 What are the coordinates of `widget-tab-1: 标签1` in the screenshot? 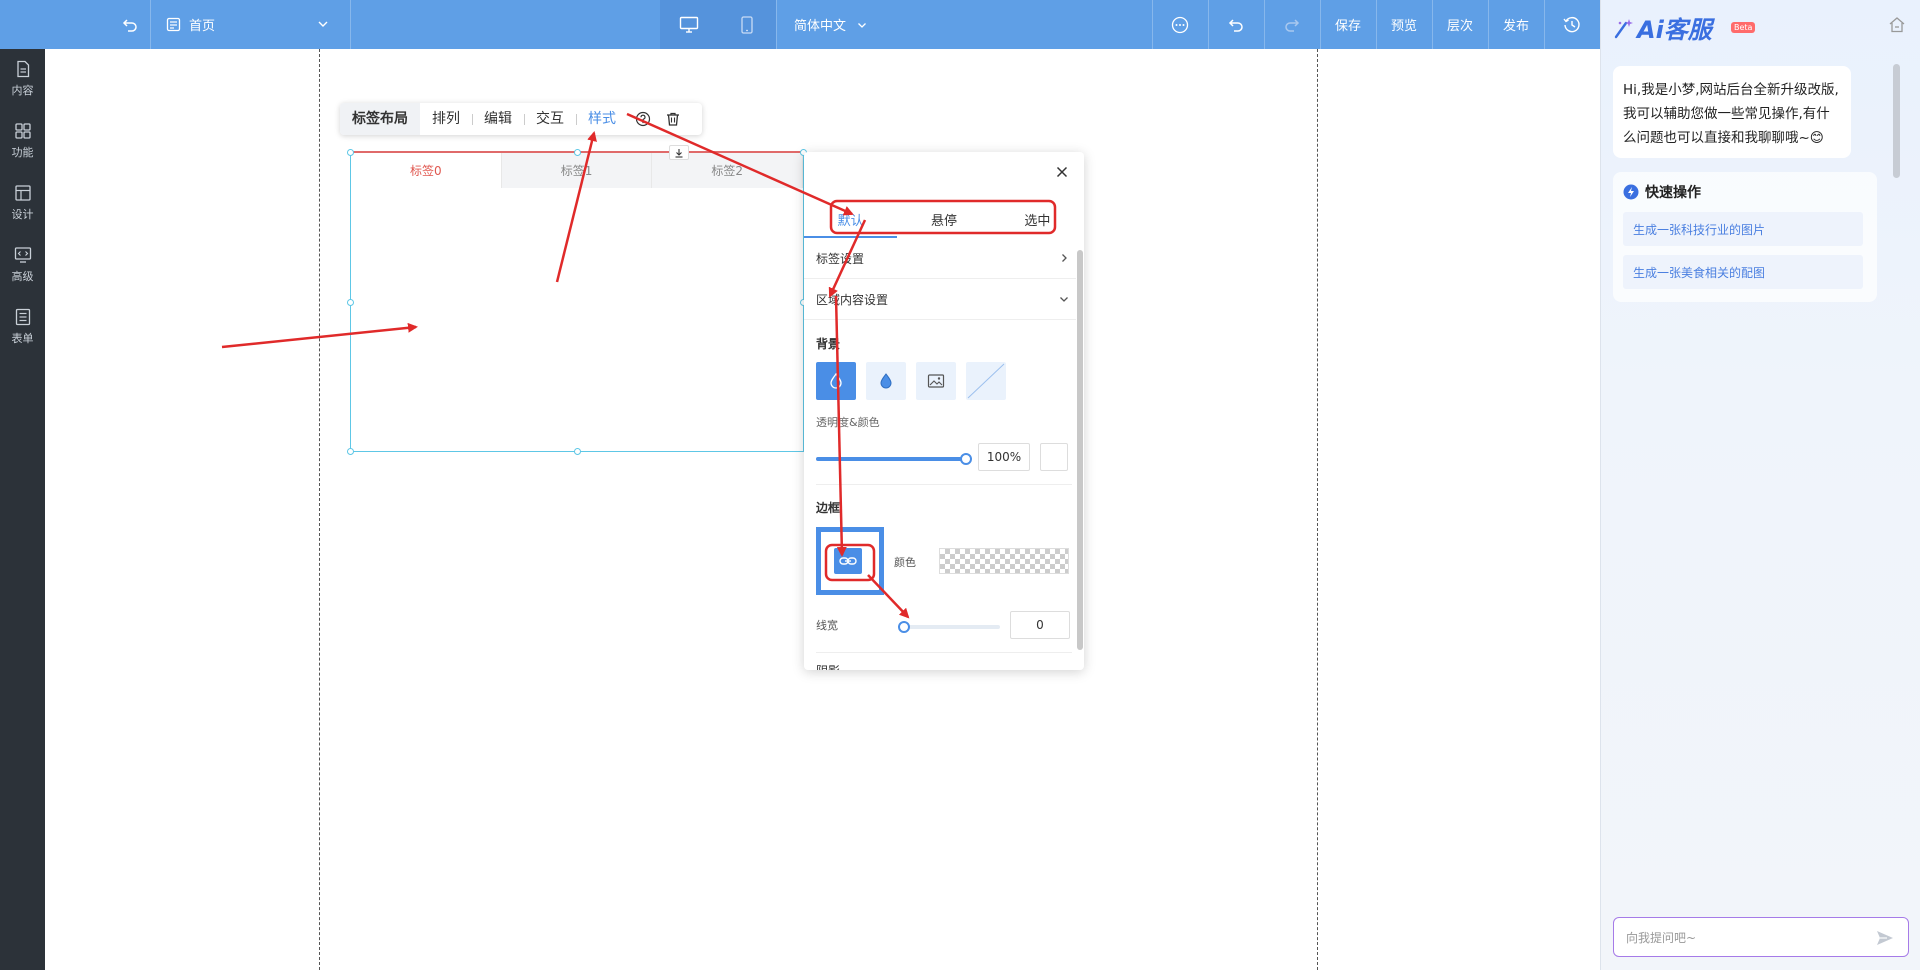 It's located at (577, 170).